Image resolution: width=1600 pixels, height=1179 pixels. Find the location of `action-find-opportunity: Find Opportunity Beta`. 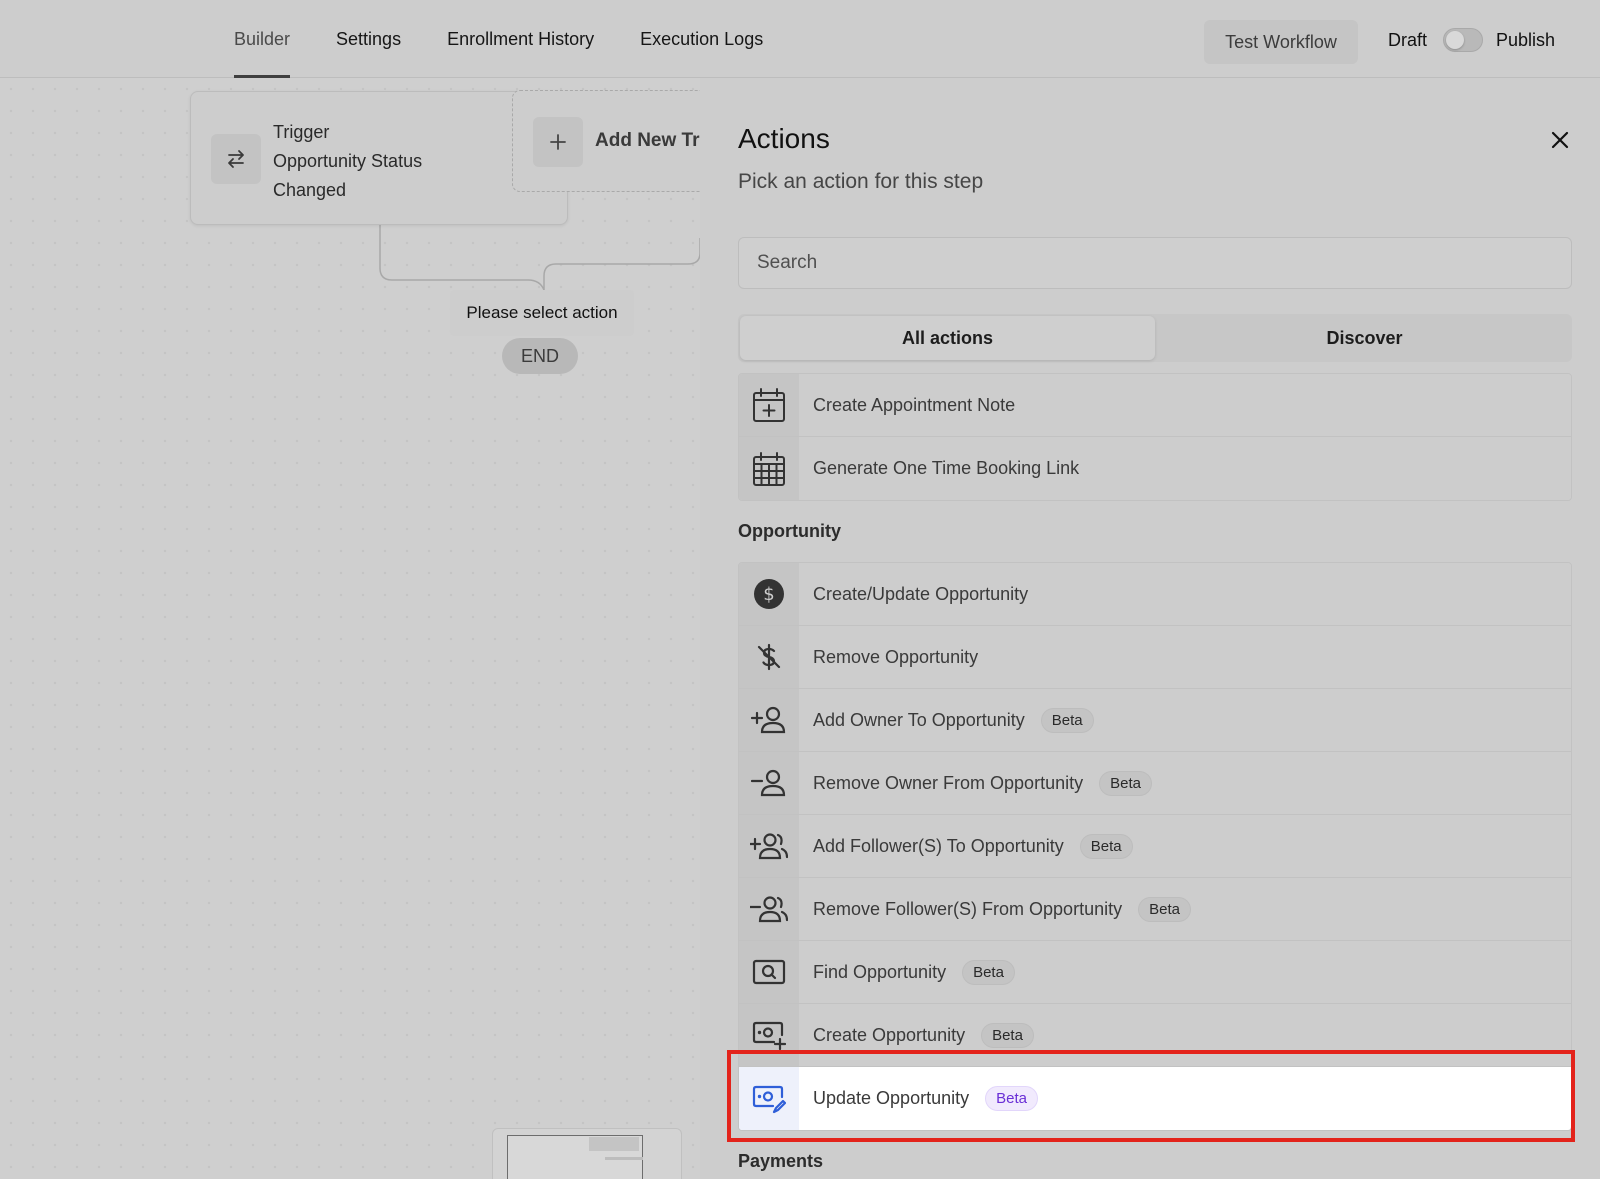

action-find-opportunity: Find Opportunity Beta is located at coordinates (1155, 972).